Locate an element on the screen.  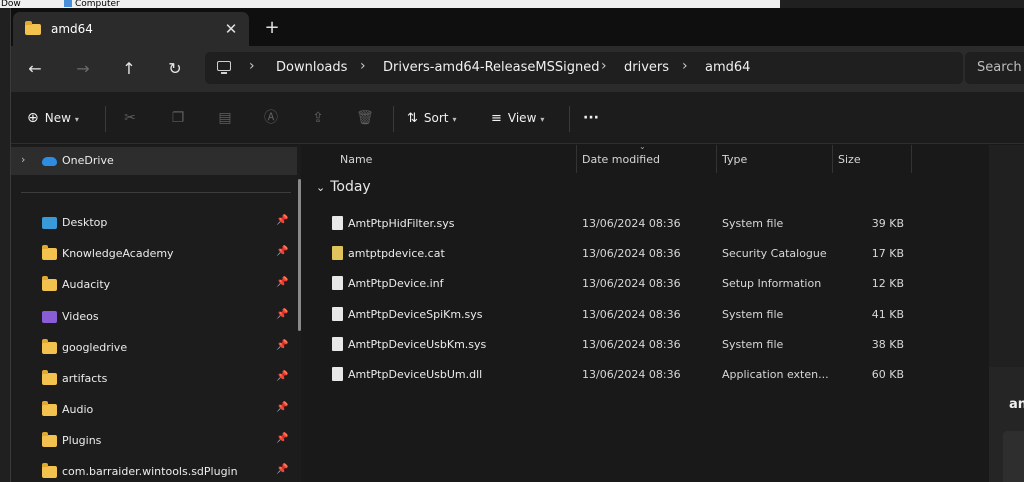
refresh-button: ↻ is located at coordinates (175, 69).